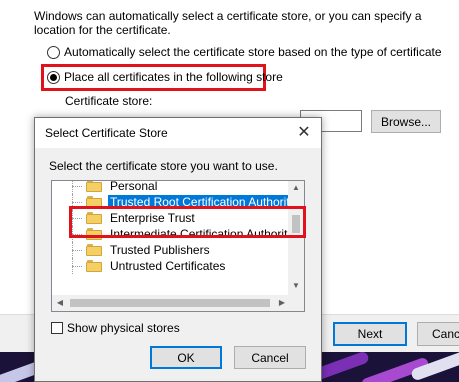  What do you see at coordinates (296, 285) in the screenshot?
I see `scroll-down-icon: ▼` at bounding box center [296, 285].